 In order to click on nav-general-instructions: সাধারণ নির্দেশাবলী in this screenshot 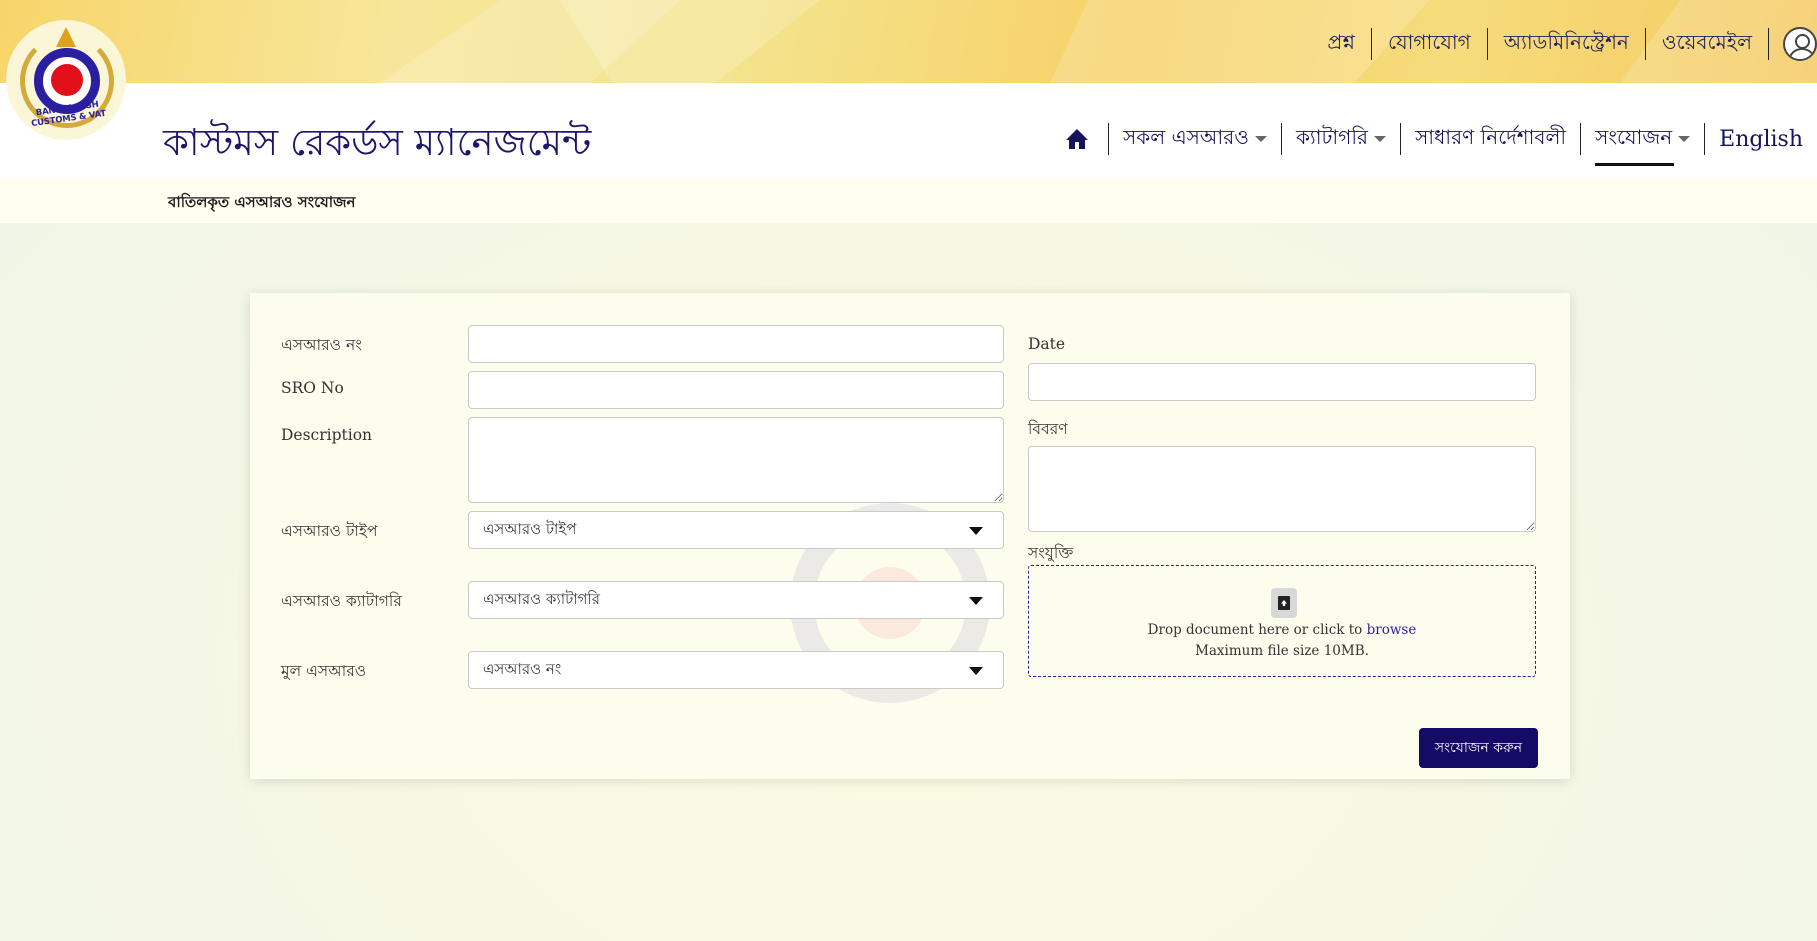, I will do `click(1490, 139)`.